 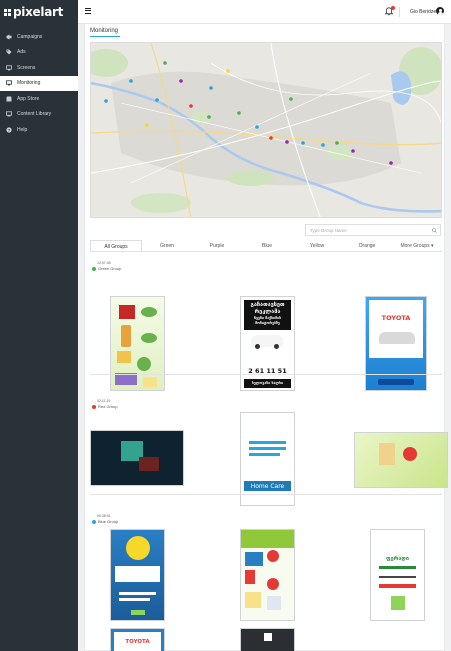 I want to click on ad-text: მონიტორებზე, so click(x=267, y=323).